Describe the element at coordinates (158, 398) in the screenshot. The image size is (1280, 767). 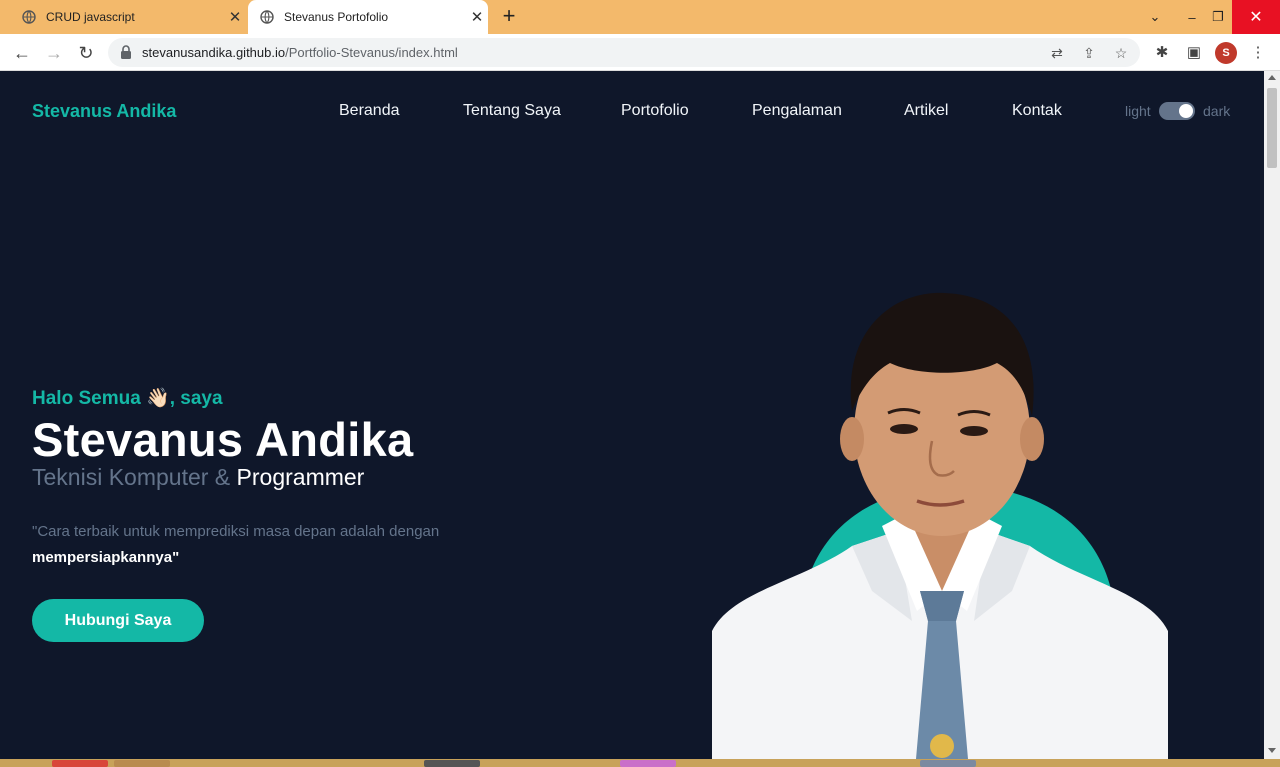
I see `waving-hand-icon: 👋🏻` at that location.